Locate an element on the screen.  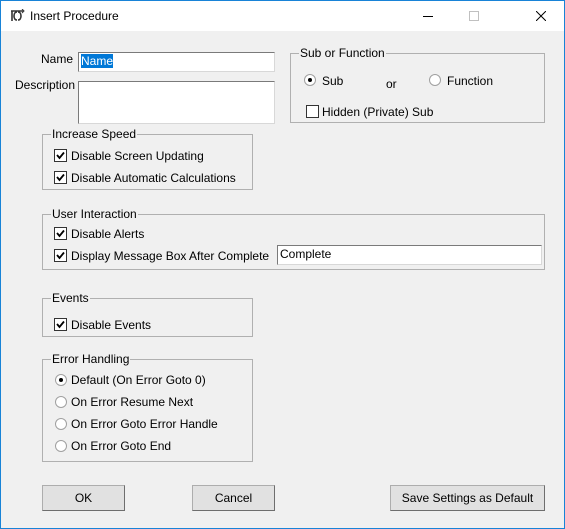
name-label: Name is located at coordinates (57, 59).